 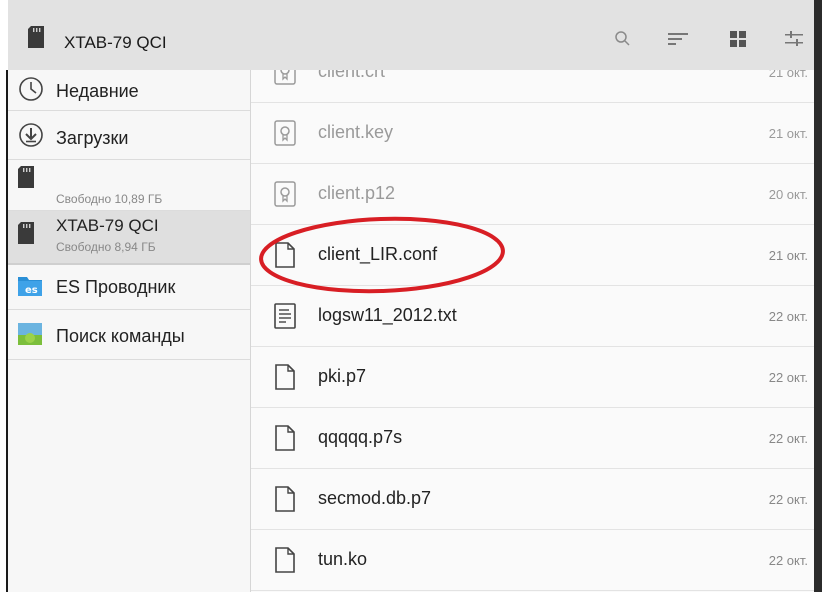 I want to click on drawer-label: Поиск команды, so click(x=120, y=336).